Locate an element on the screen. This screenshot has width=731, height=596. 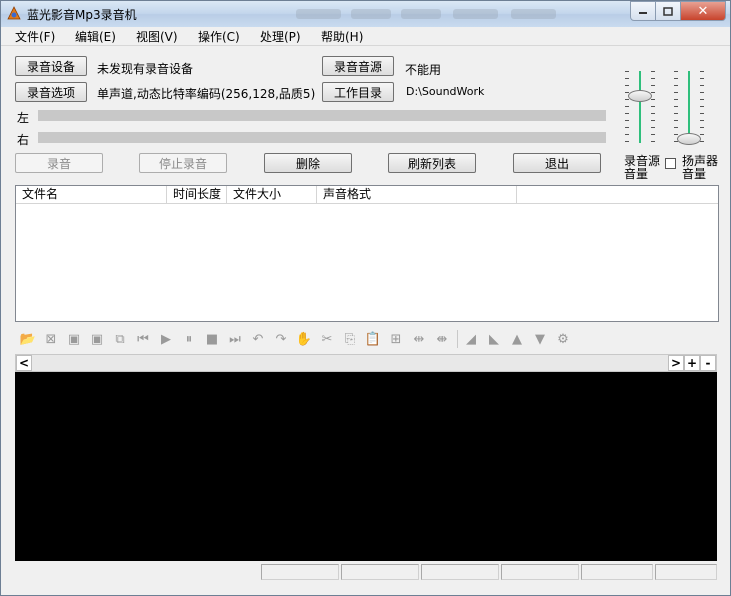
menu-help: 帮助(H) is located at coordinates (342, 36).